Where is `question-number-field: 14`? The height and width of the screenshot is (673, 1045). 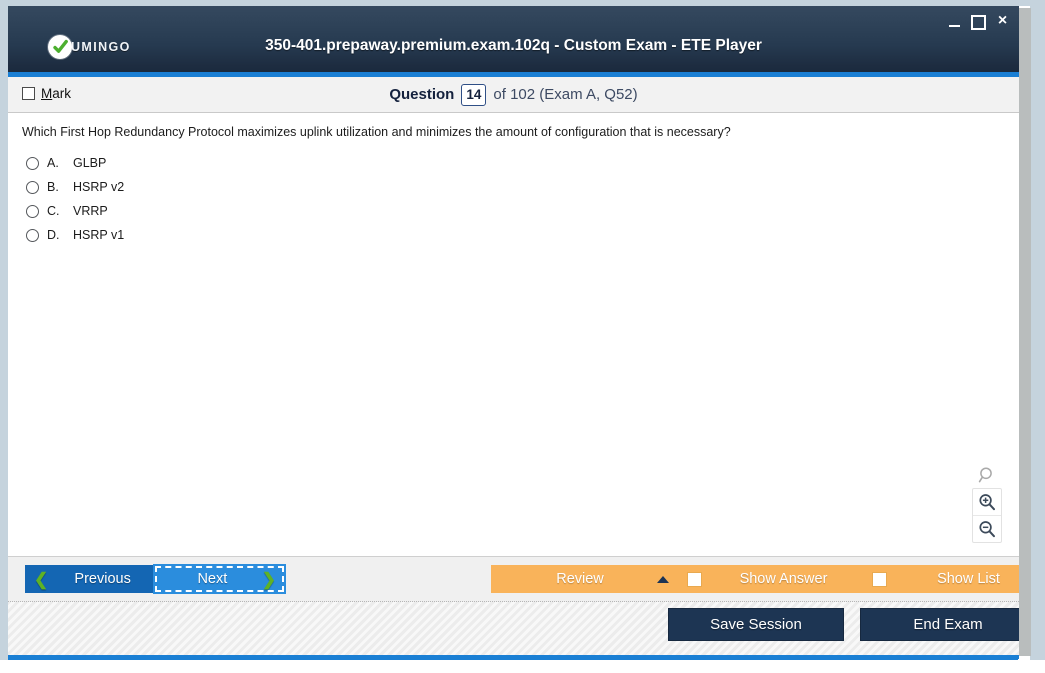 question-number-field: 14 is located at coordinates (474, 94).